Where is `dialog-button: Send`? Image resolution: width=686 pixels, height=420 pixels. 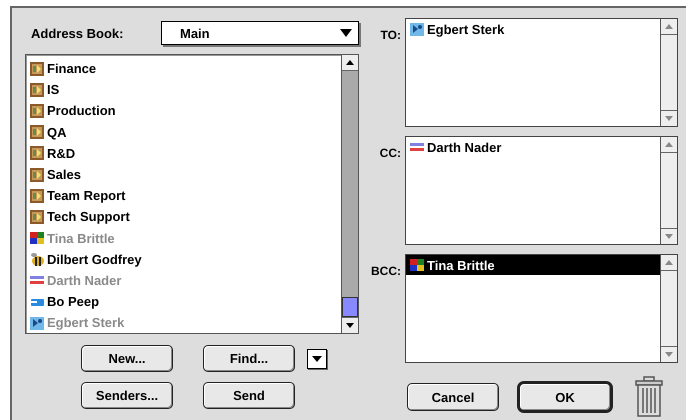
dialog-button: Send is located at coordinates (249, 395).